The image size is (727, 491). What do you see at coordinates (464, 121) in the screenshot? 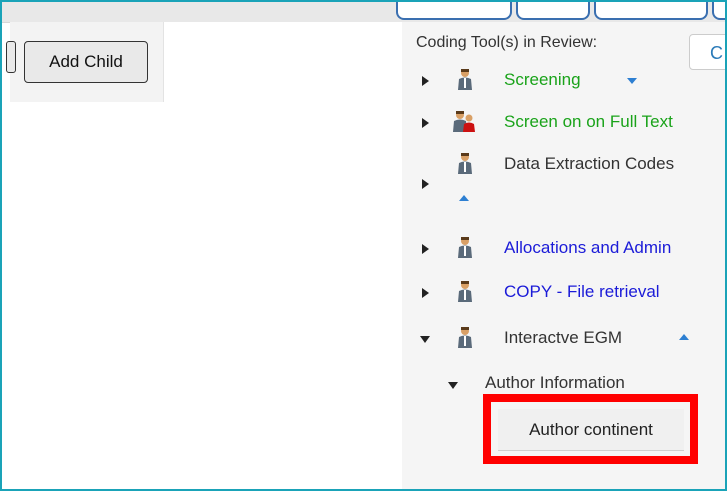
I see `person-red-icon` at bounding box center [464, 121].